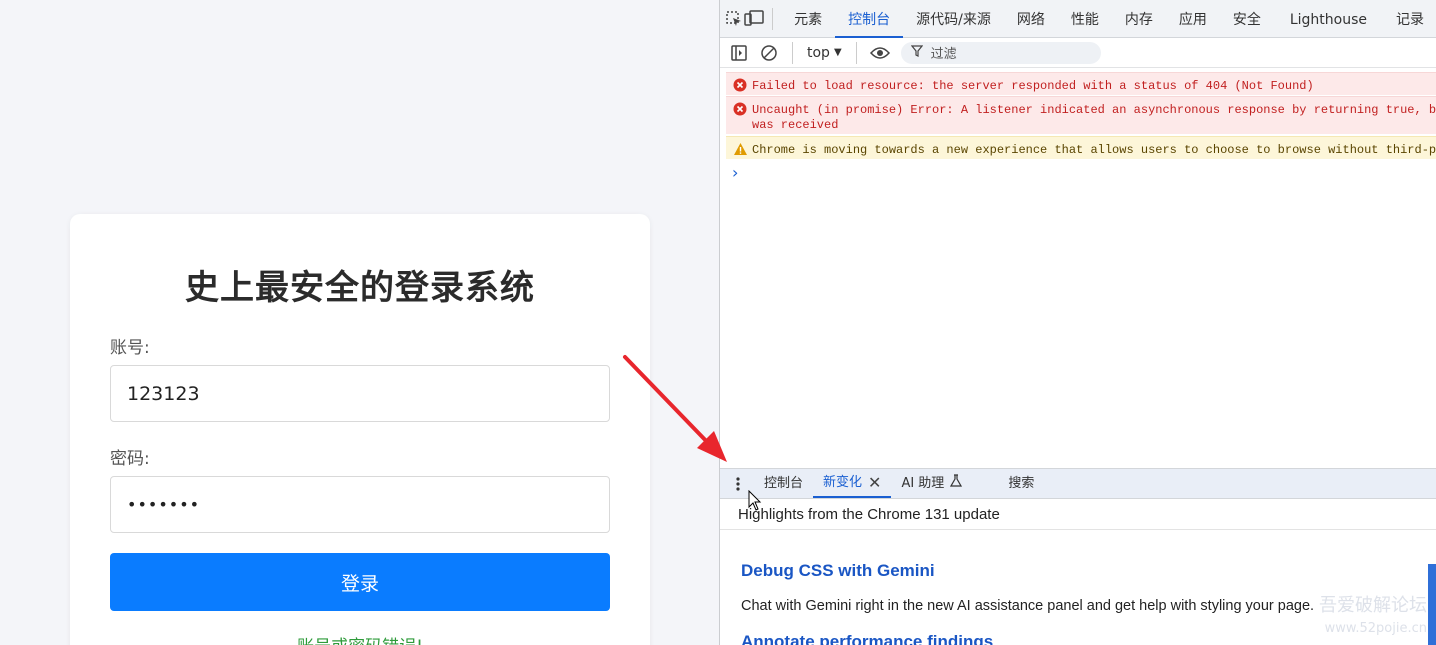 The width and height of the screenshot is (1436, 645). I want to click on context-selector: top ▼, so click(824, 53).